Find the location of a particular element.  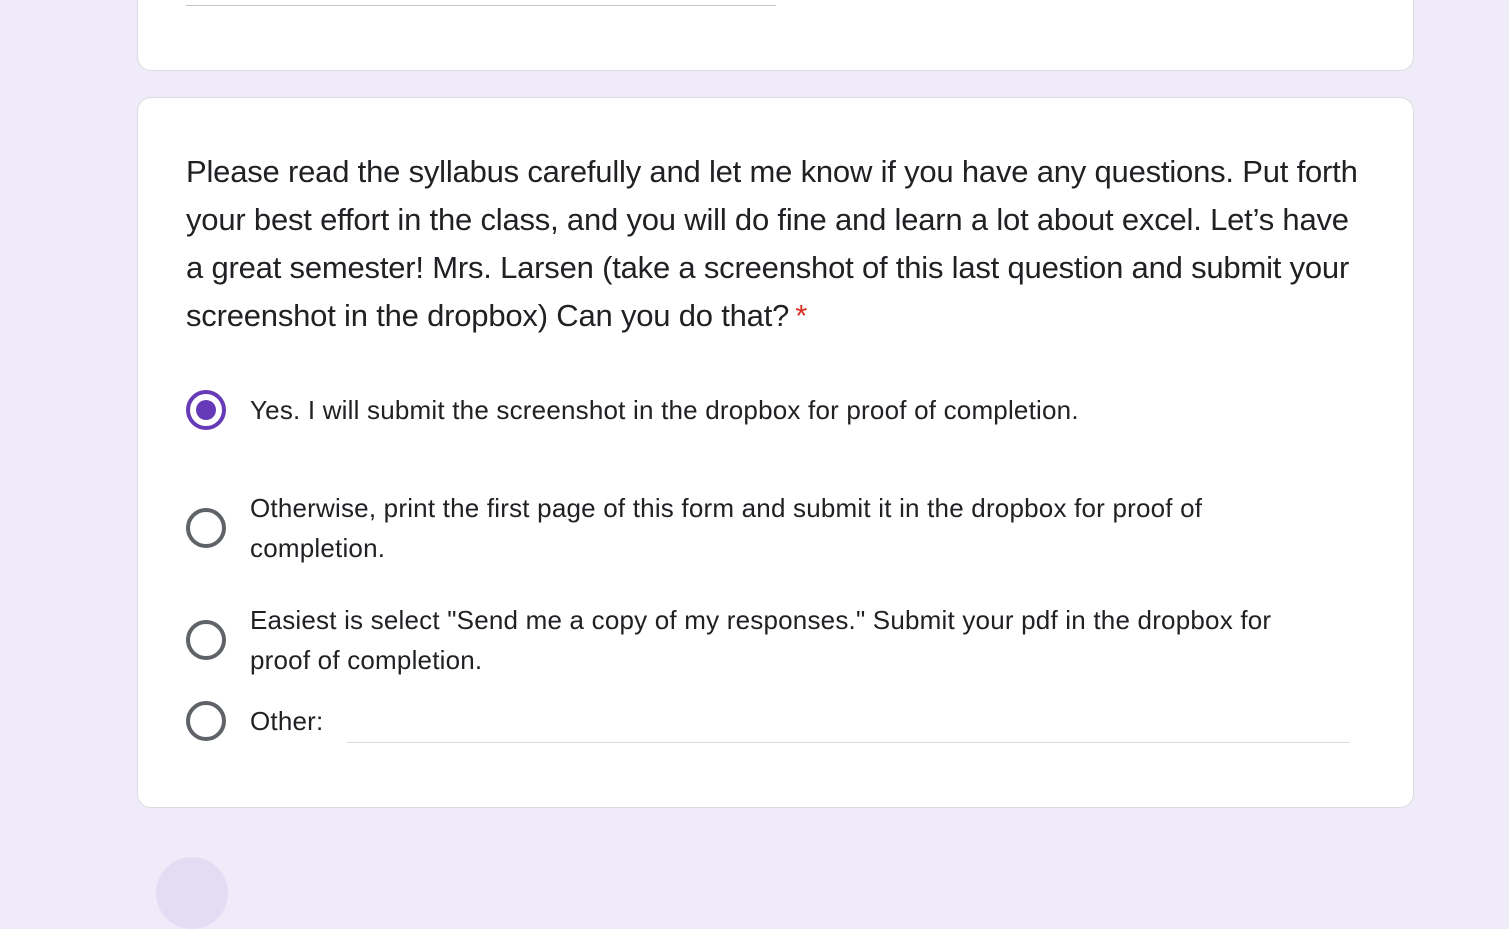

required-asterisk: * is located at coordinates (801, 315).